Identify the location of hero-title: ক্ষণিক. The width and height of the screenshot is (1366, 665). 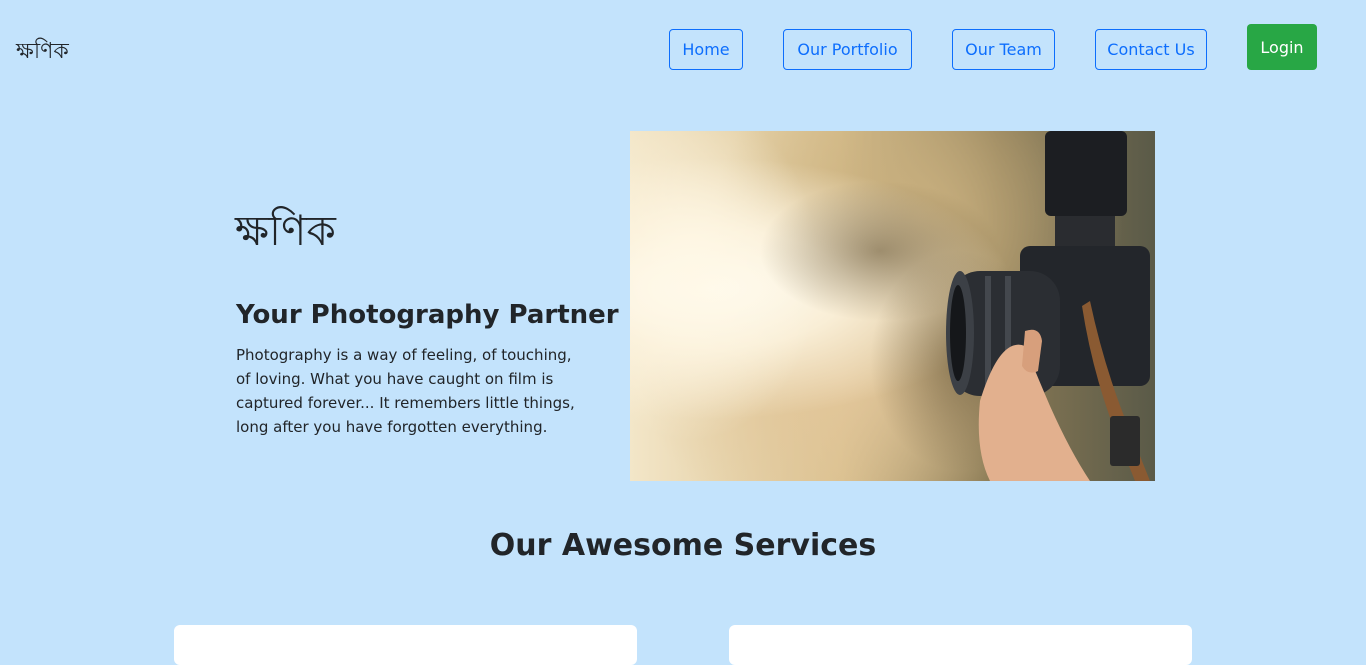
(285, 230).